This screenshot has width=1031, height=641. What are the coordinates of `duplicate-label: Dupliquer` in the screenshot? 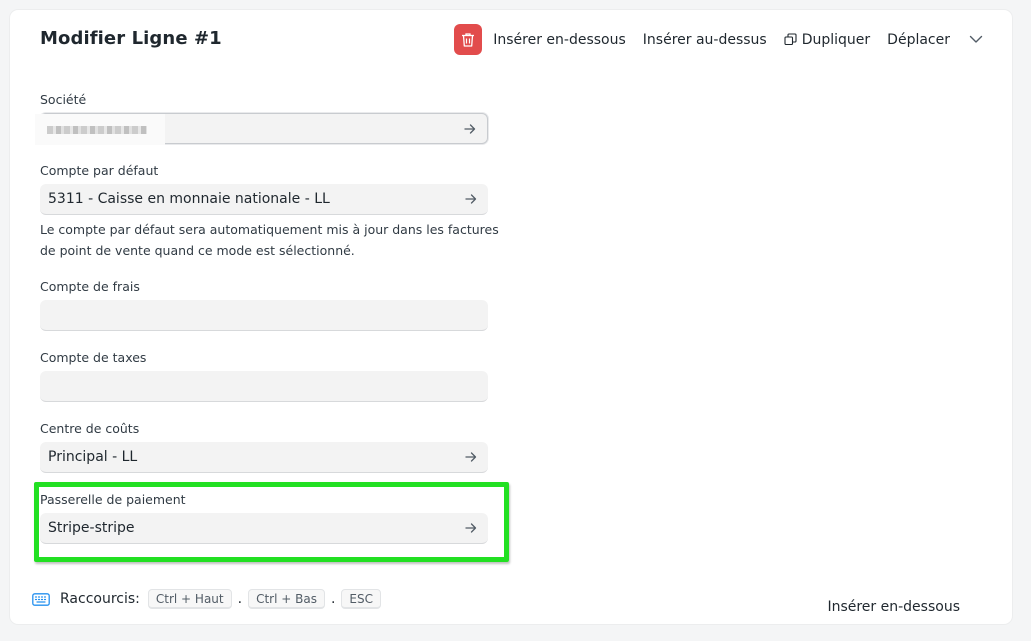 It's located at (836, 39).